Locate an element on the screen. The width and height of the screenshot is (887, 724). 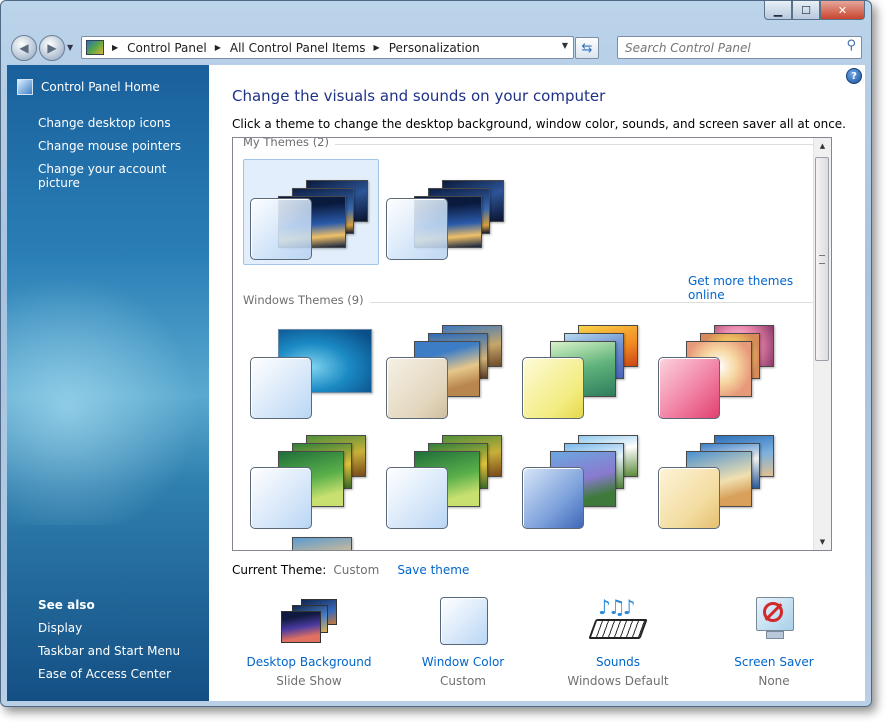
desktop-background-icon is located at coordinates (309, 620).